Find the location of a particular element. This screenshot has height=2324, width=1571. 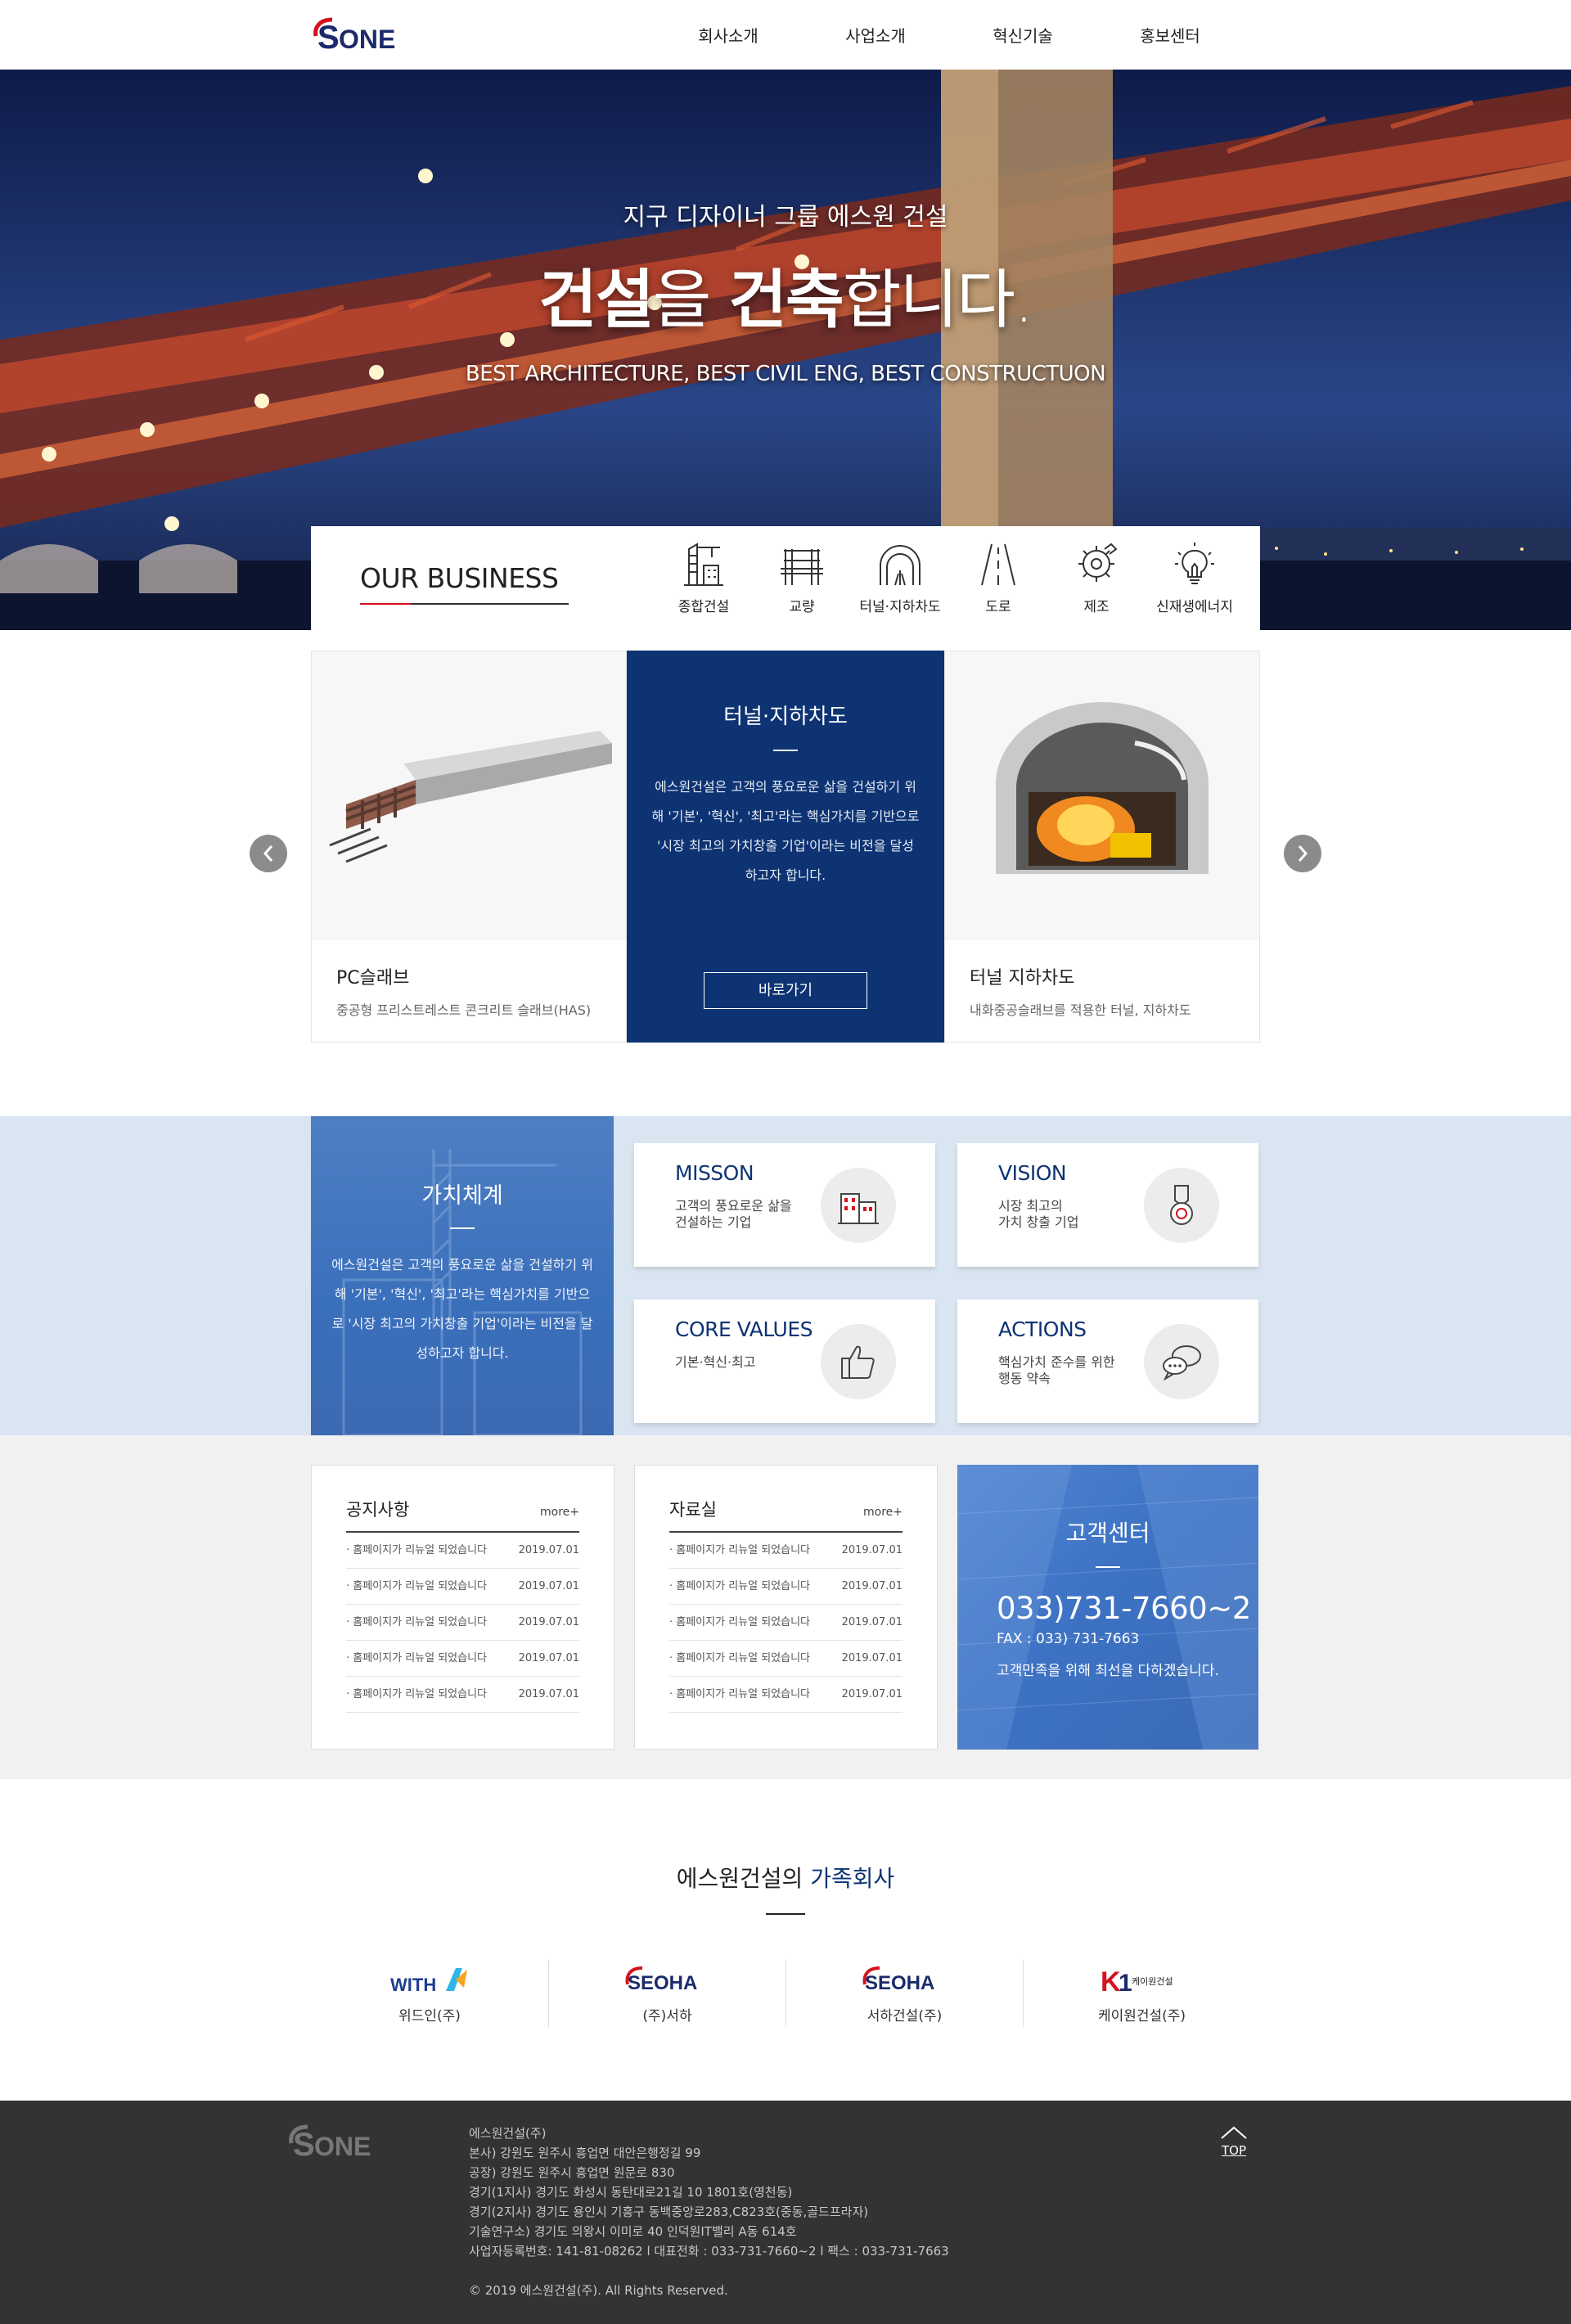

footer-address-hq: 본사) 강원도 원주시 흥업면 대안은행정길 99 is located at coordinates (585, 2153).